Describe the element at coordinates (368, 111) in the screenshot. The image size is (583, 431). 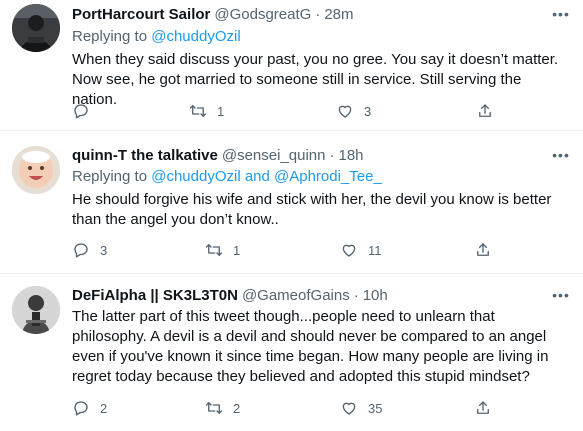
I see `like-count: 3` at that location.